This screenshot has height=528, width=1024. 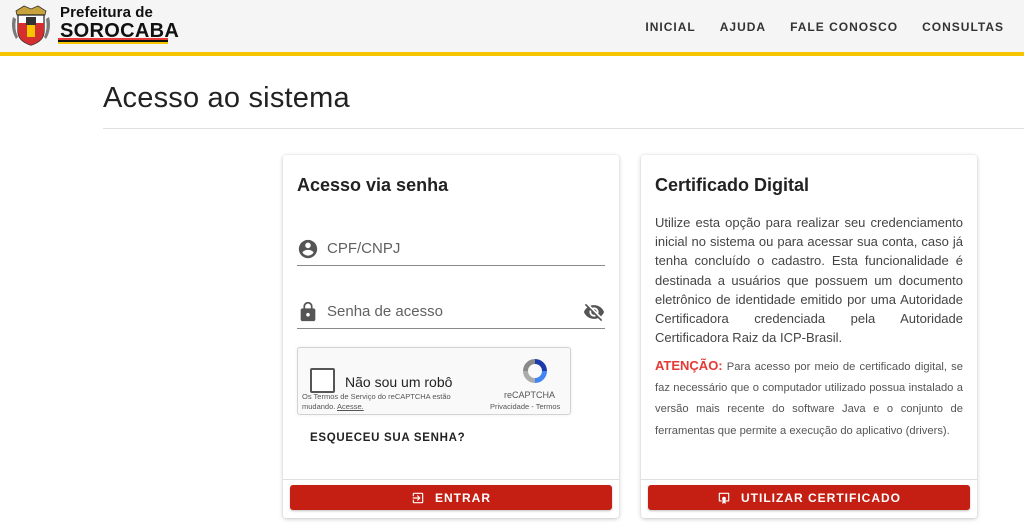 I want to click on certificate-icon, so click(x=724, y=498).